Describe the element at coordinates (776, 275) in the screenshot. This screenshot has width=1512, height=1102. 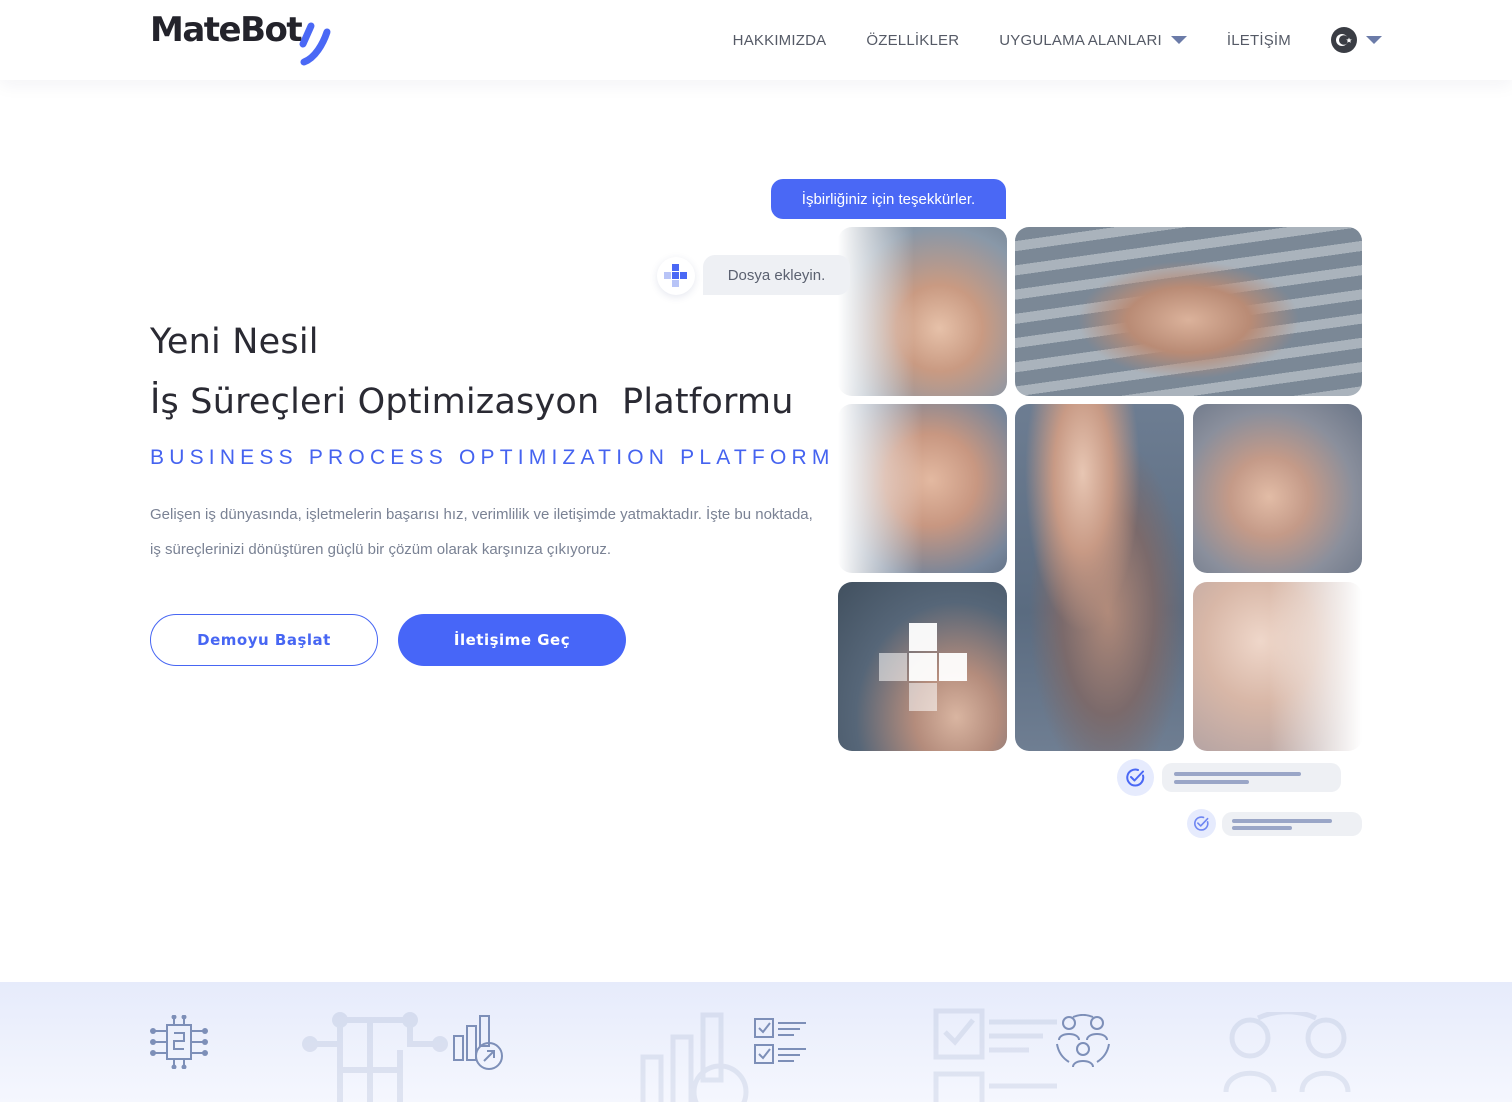
I see `chat-bubble-add-file: Dosya ekleyin.` at that location.